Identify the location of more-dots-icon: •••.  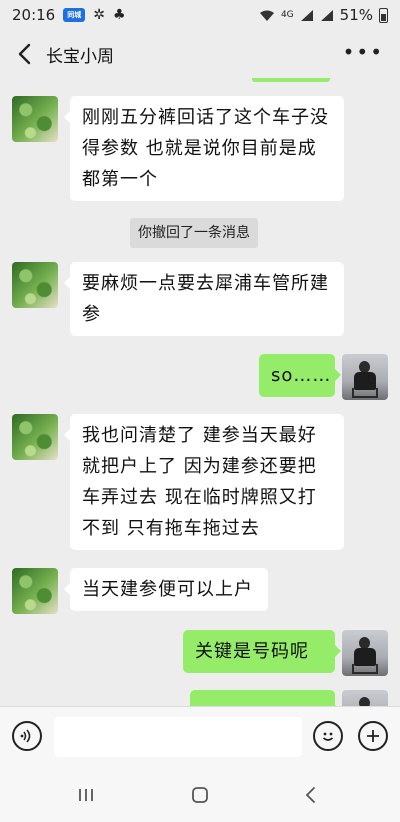
(363, 52).